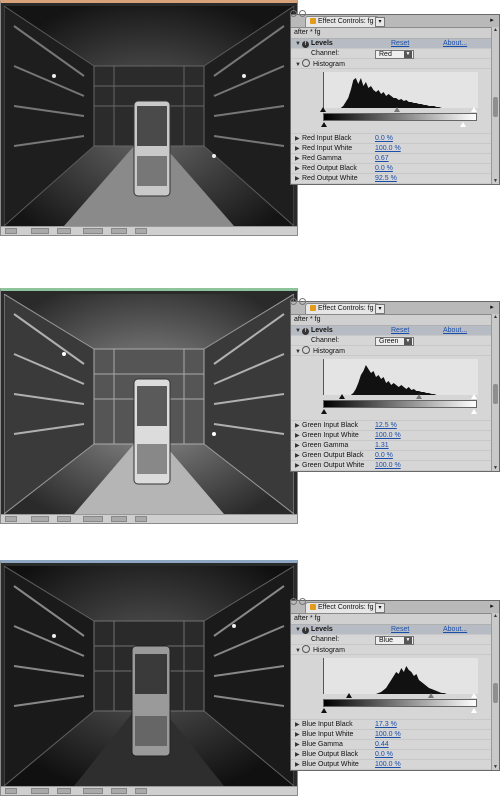  What do you see at coordinates (394, 640) in the screenshot?
I see `channel-dropdown: Blue ▼` at bounding box center [394, 640].